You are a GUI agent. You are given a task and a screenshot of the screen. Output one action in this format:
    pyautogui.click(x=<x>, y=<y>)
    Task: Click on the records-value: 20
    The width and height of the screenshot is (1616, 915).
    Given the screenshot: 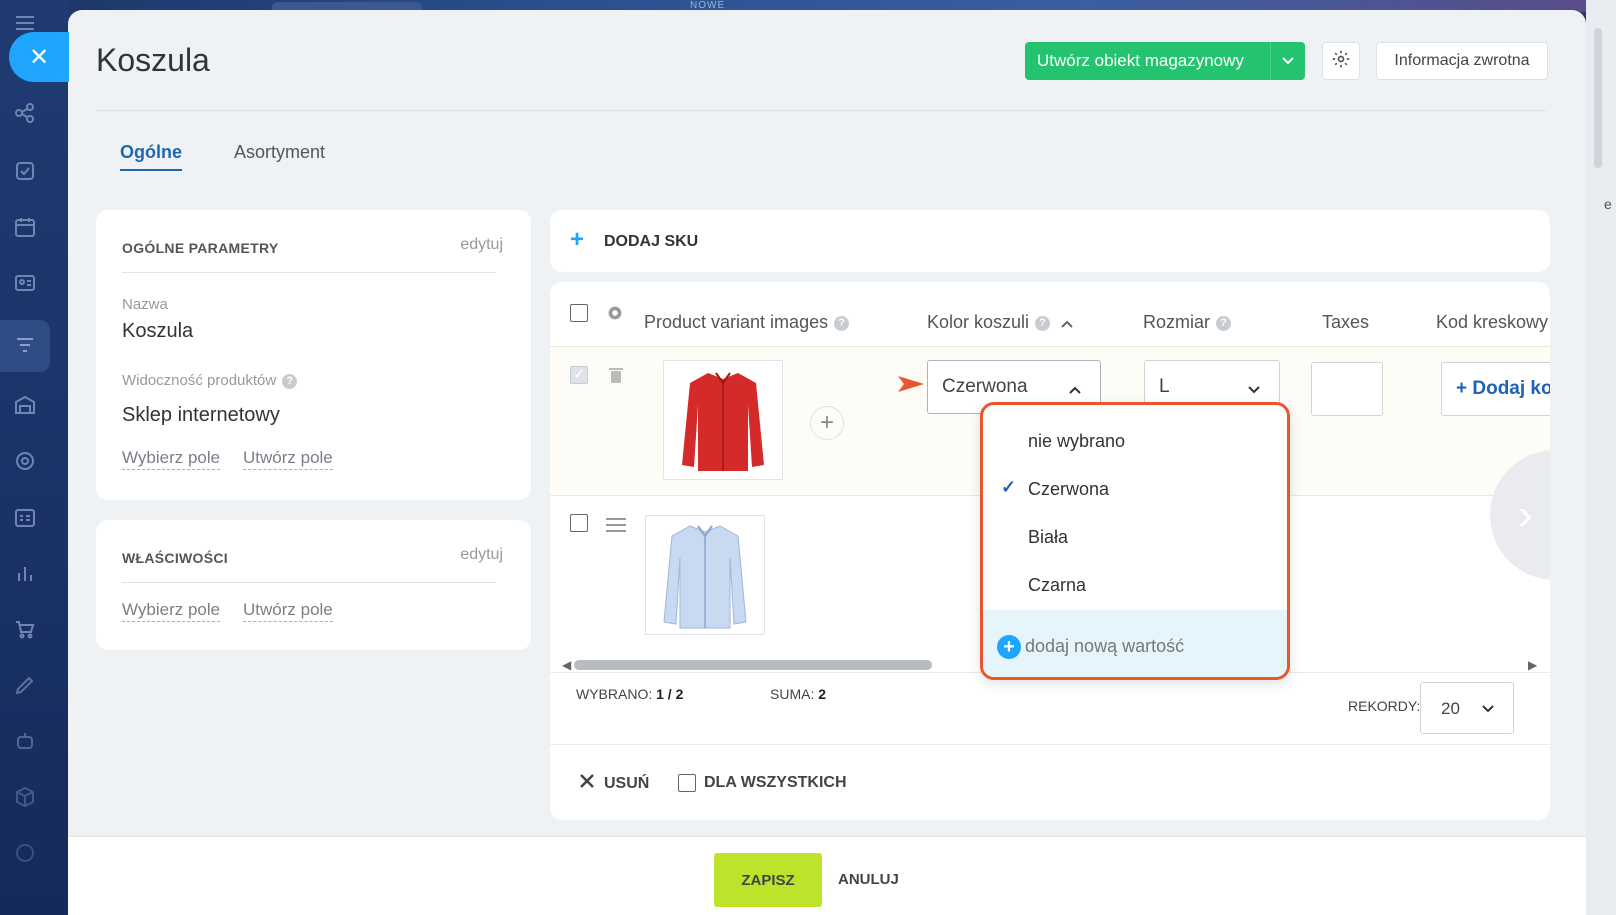 What is the action you would take?
    pyautogui.click(x=1450, y=708)
    